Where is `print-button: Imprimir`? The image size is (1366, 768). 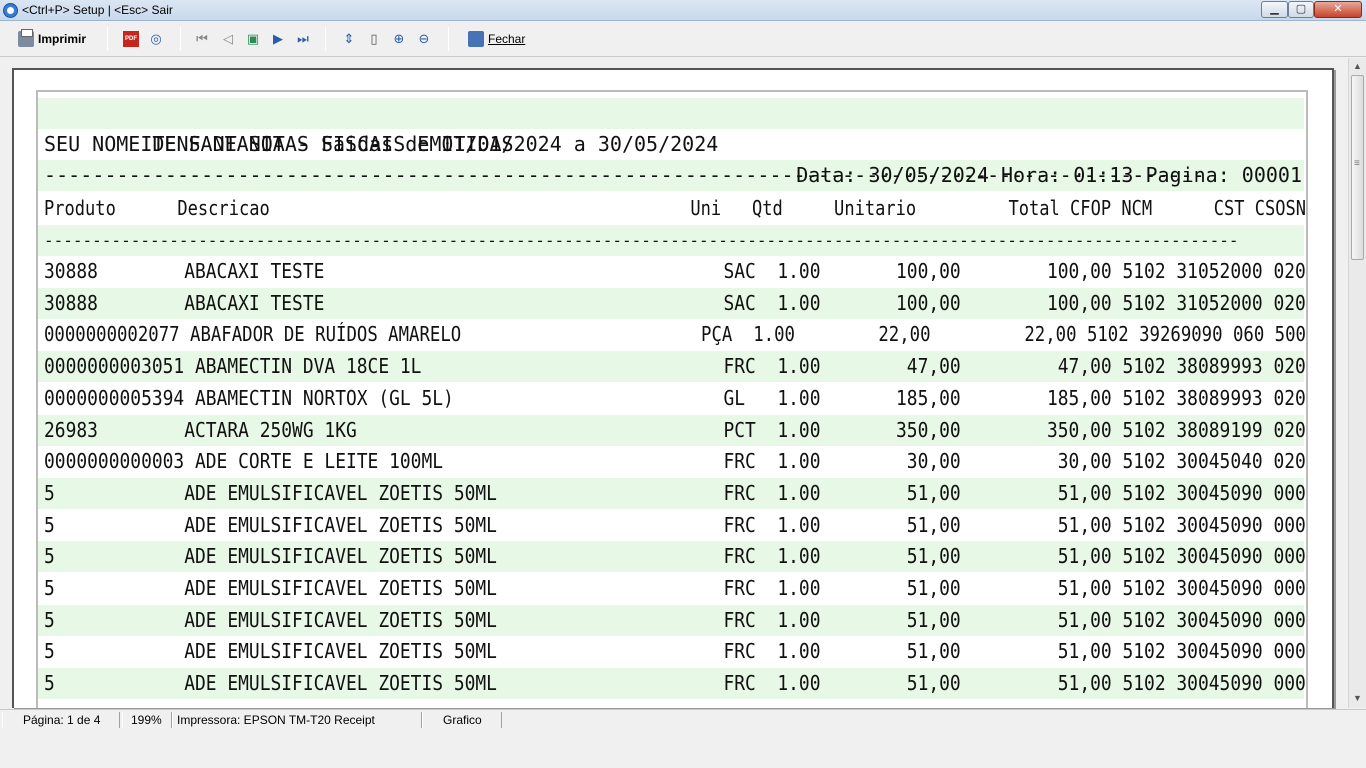 print-button: Imprimir is located at coordinates (52, 39).